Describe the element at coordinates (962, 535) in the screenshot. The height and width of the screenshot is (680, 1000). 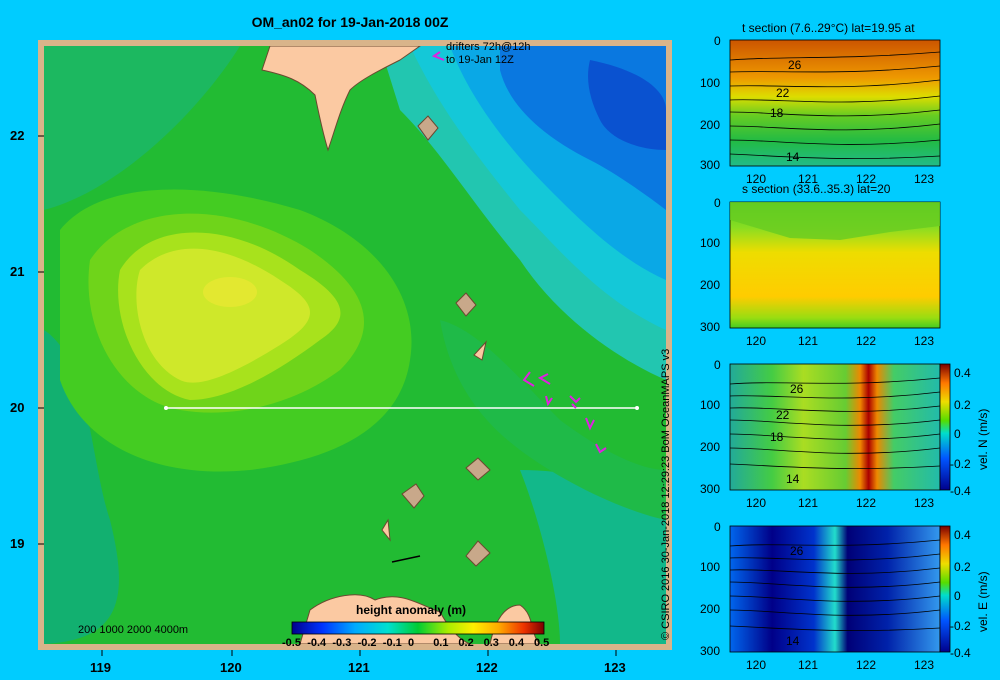
I see `ve-cb-tick: 0.4` at that location.